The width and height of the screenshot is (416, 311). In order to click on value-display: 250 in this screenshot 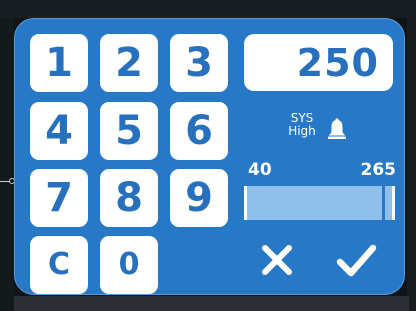, I will do `click(318, 62)`.